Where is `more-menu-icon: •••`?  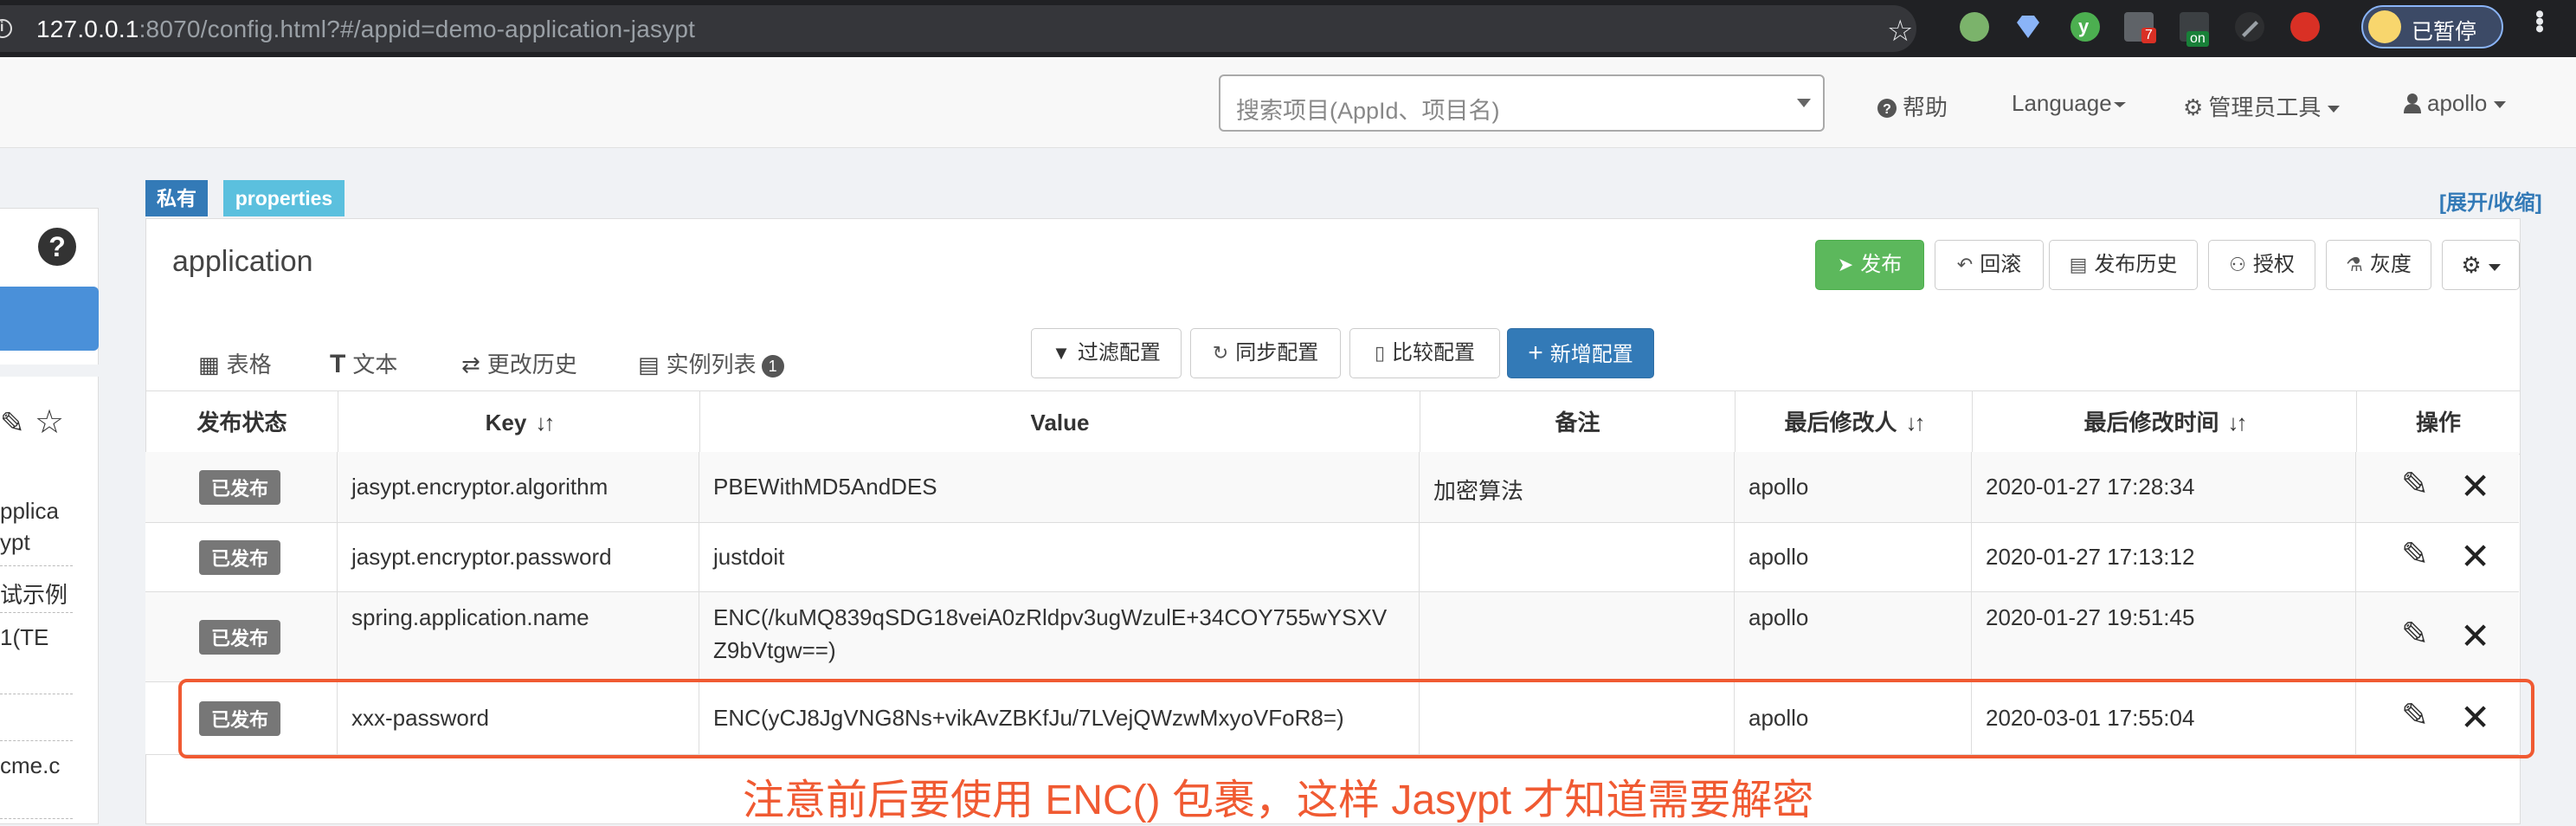
more-menu-icon: ••• is located at coordinates (2538, 21).